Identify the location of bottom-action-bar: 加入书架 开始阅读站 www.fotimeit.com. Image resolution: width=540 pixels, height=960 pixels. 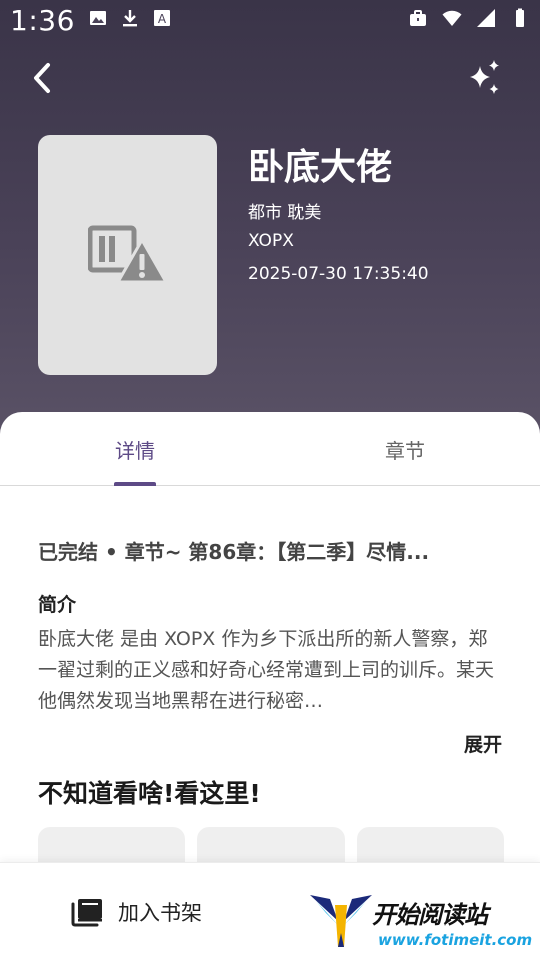
(270, 911).